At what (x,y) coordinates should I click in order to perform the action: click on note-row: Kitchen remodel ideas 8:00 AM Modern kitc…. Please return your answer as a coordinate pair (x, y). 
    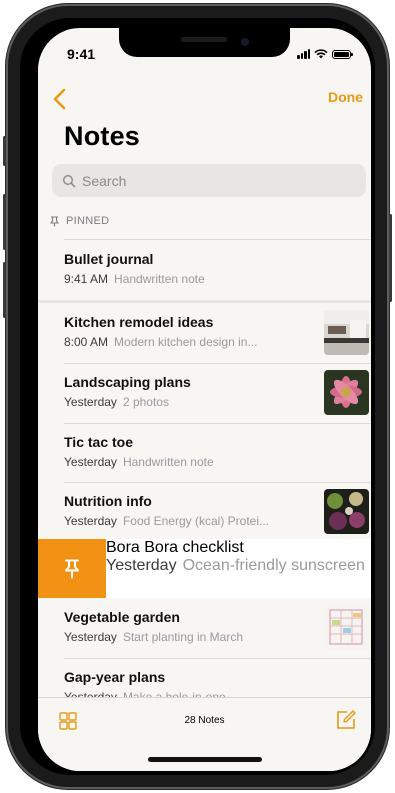
    Looking at the image, I should click on (204, 333).